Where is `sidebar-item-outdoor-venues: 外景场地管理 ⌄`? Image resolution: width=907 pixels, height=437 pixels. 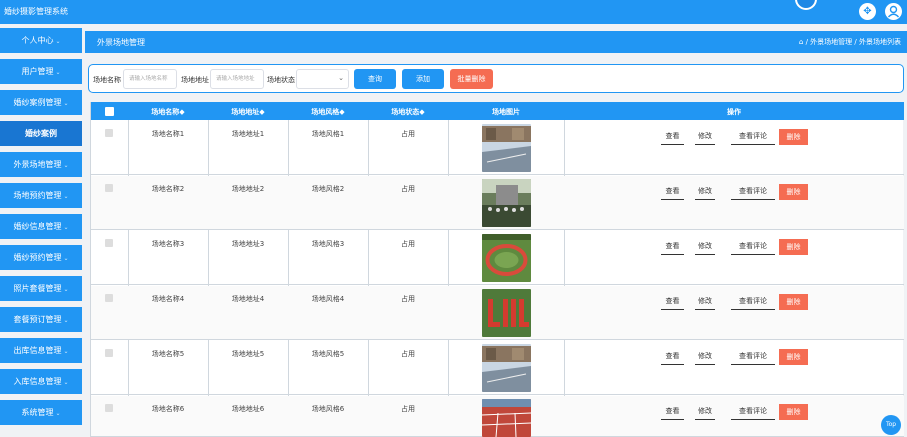 sidebar-item-outdoor-venues: 外景场地管理 ⌄ is located at coordinates (41, 165).